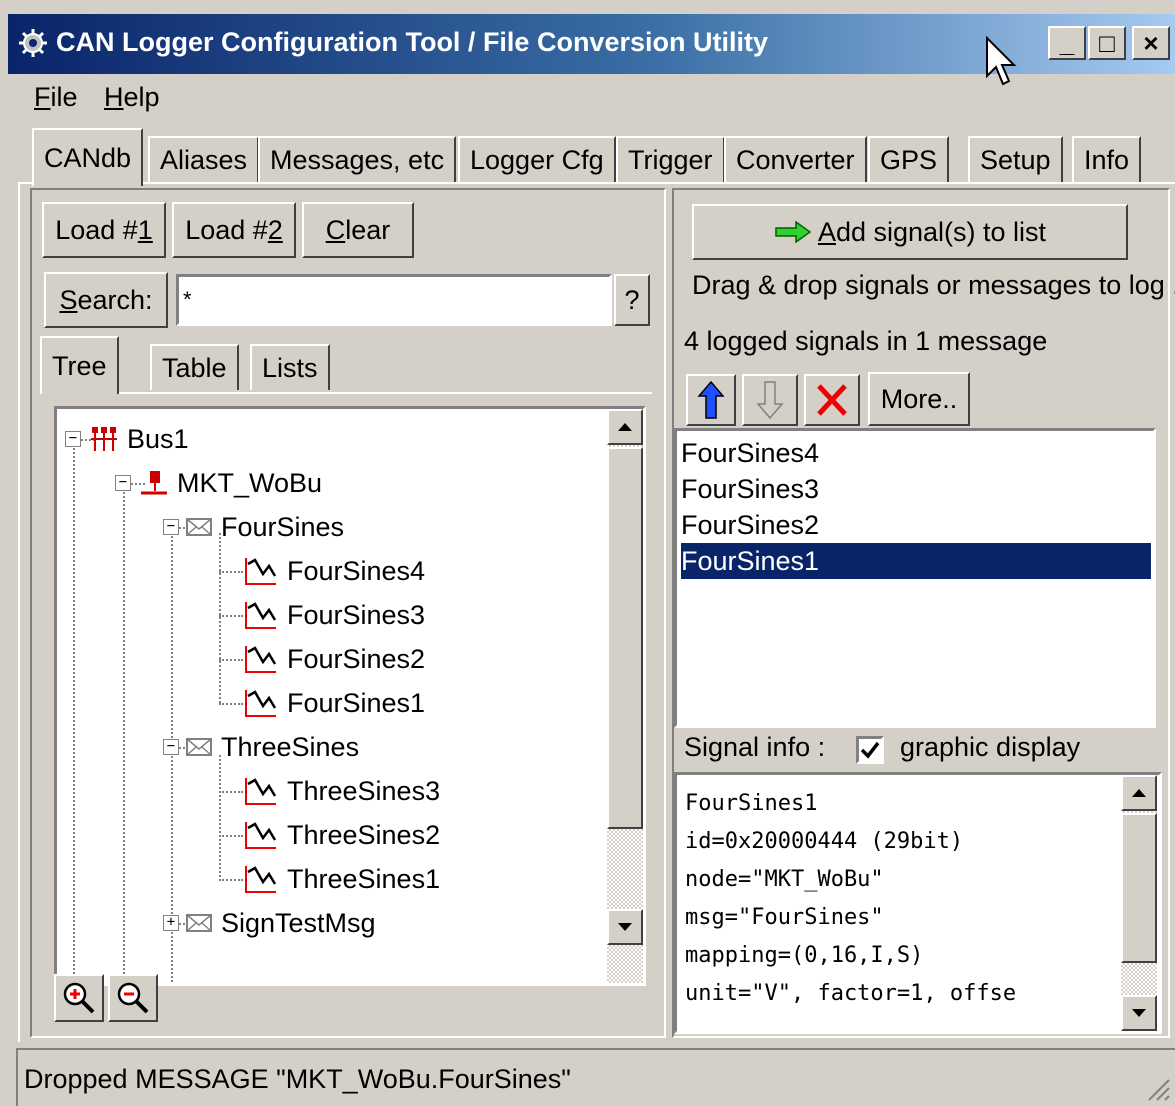  Describe the element at coordinates (751, 803) in the screenshot. I see `info-line: FourSines1` at that location.